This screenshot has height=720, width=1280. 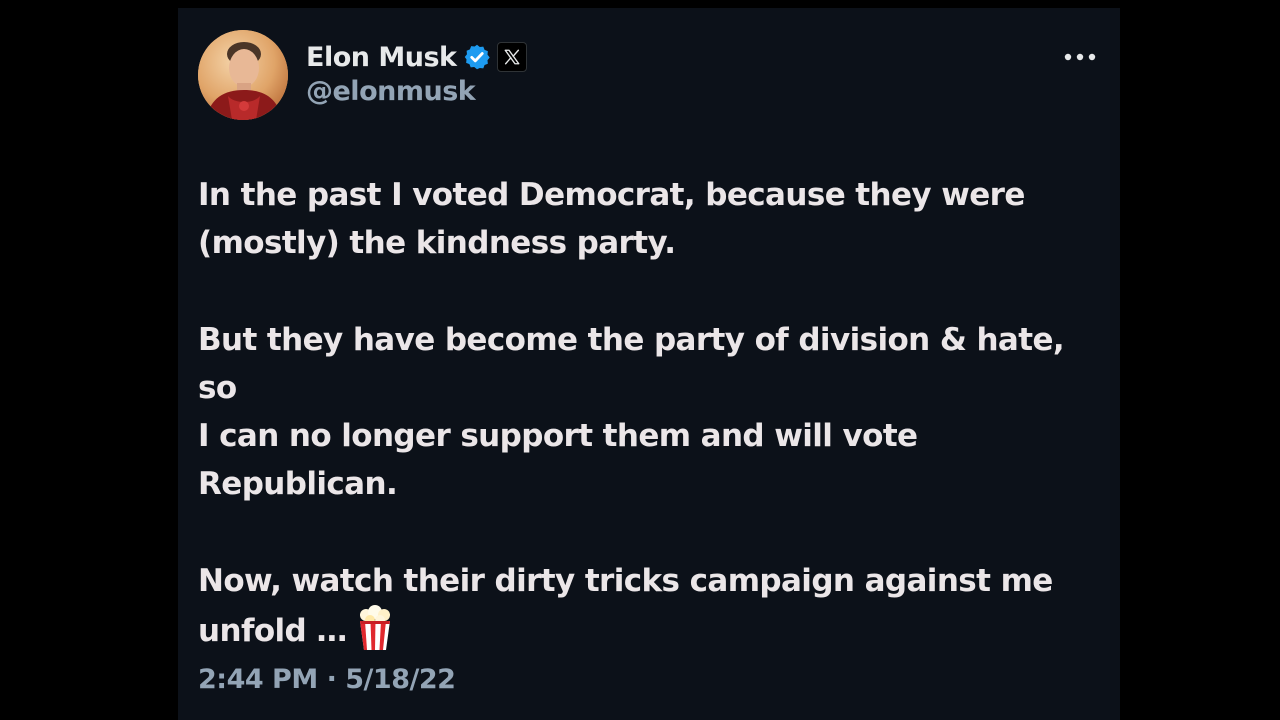 I want to click on x-logo-icon, so click(x=511, y=57).